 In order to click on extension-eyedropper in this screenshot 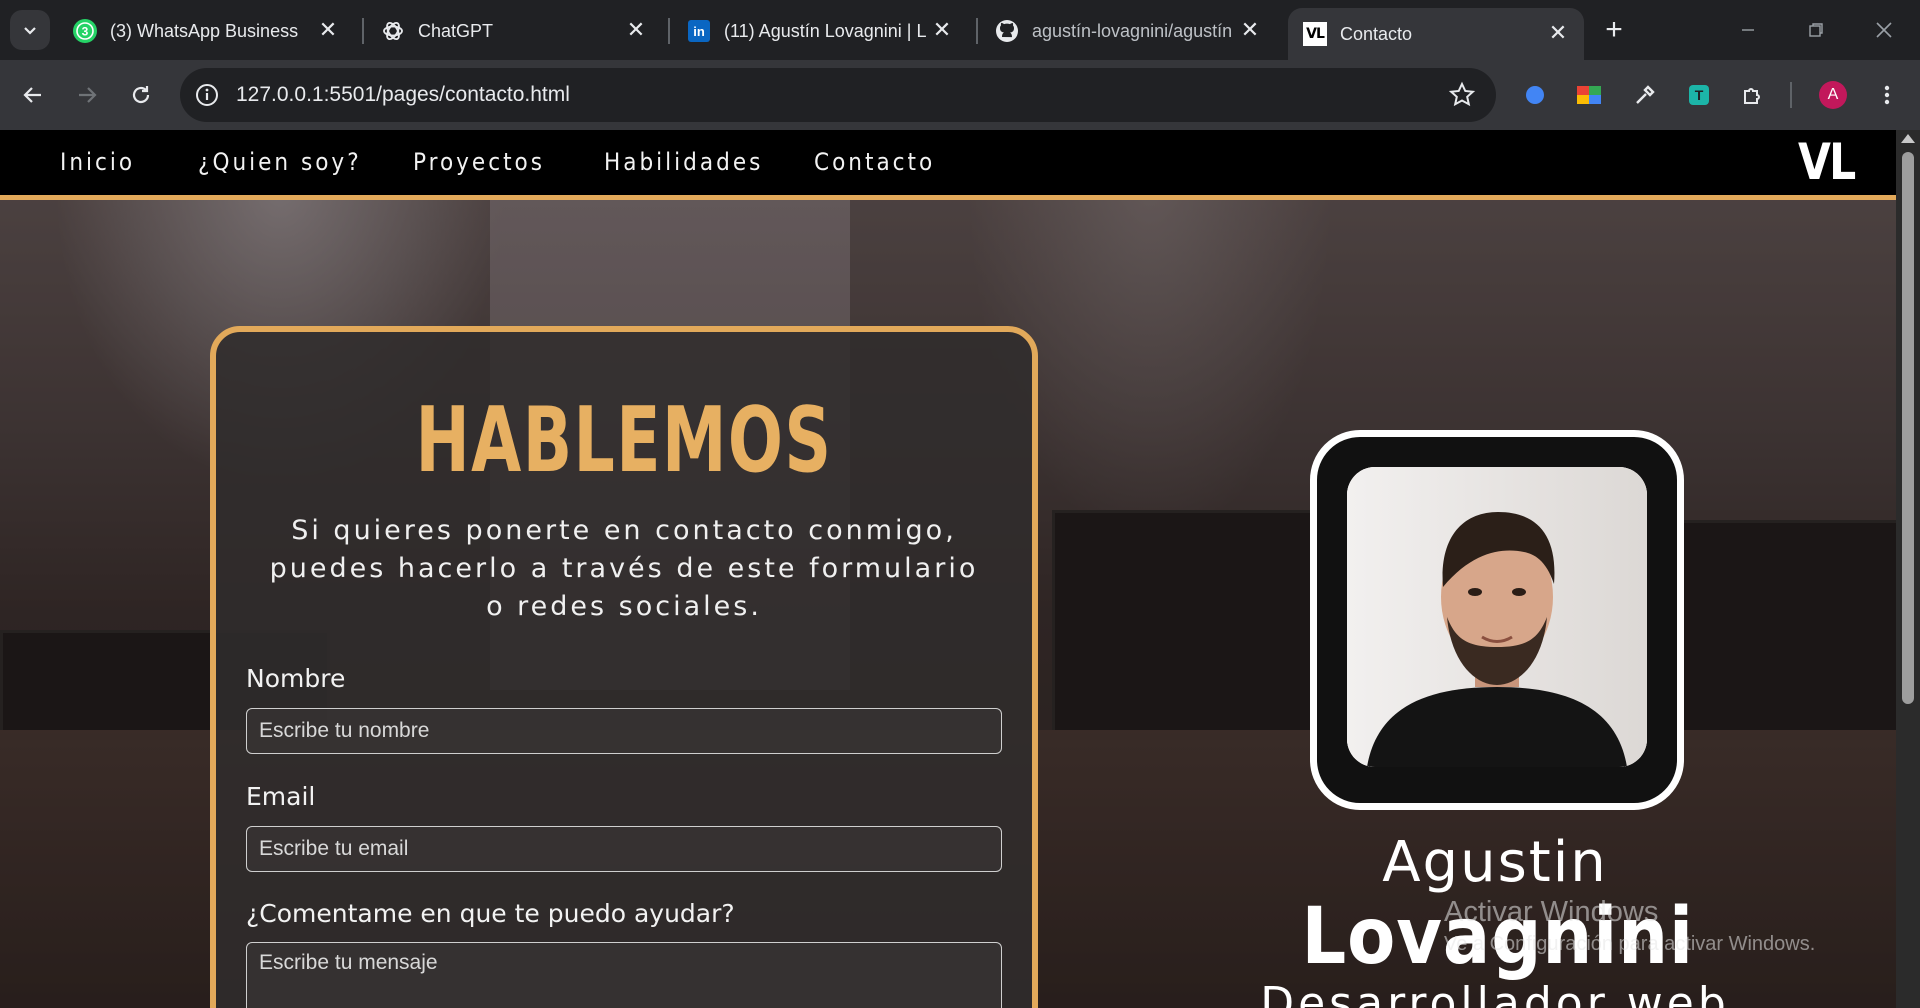, I will do `click(1645, 95)`.